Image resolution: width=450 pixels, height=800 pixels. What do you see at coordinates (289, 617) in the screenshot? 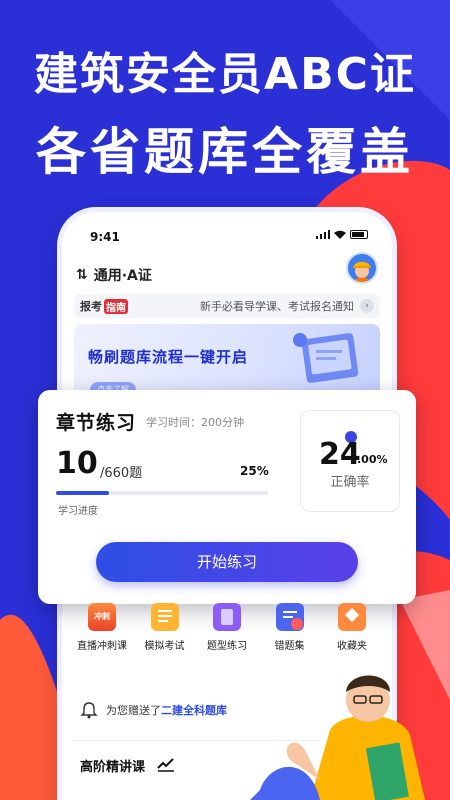
I see `wrong-questions-icon` at bounding box center [289, 617].